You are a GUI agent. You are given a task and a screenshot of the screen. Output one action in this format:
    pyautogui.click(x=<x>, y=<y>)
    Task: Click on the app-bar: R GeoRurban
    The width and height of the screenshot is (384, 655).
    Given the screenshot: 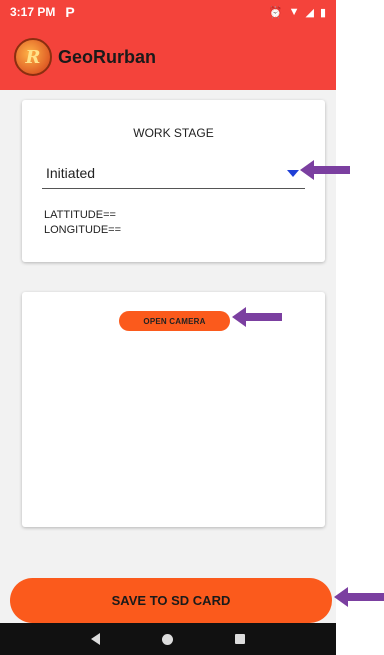 What is the action you would take?
    pyautogui.click(x=168, y=57)
    